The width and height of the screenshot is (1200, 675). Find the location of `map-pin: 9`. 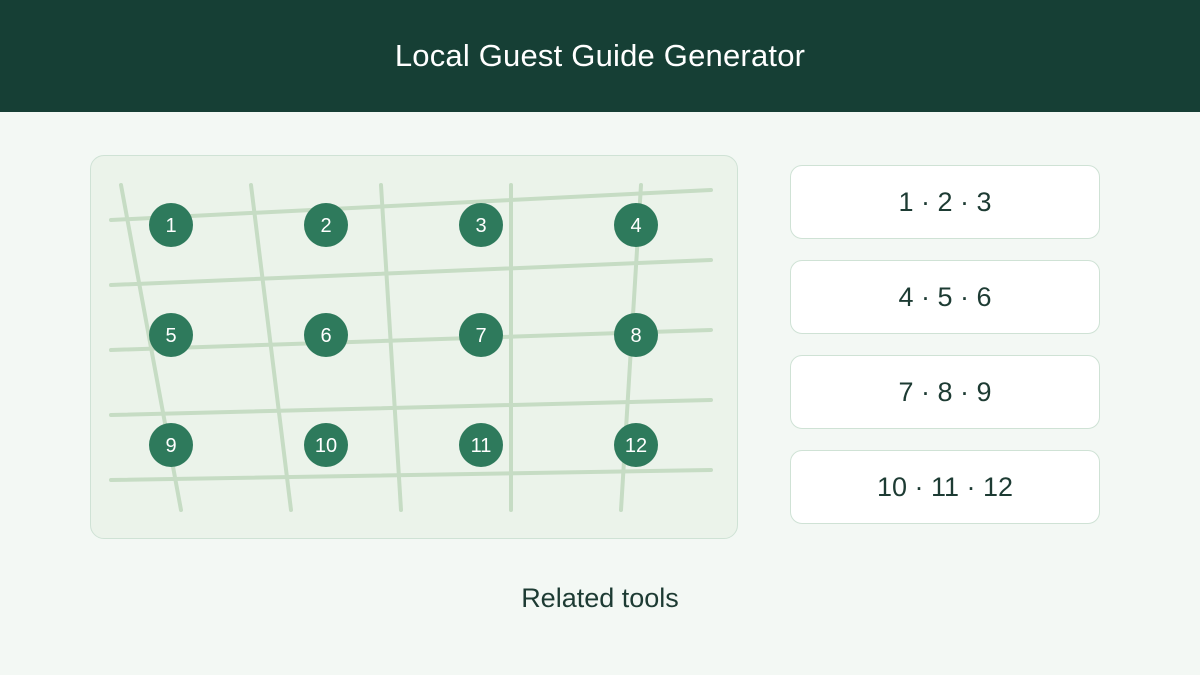

map-pin: 9 is located at coordinates (171, 445).